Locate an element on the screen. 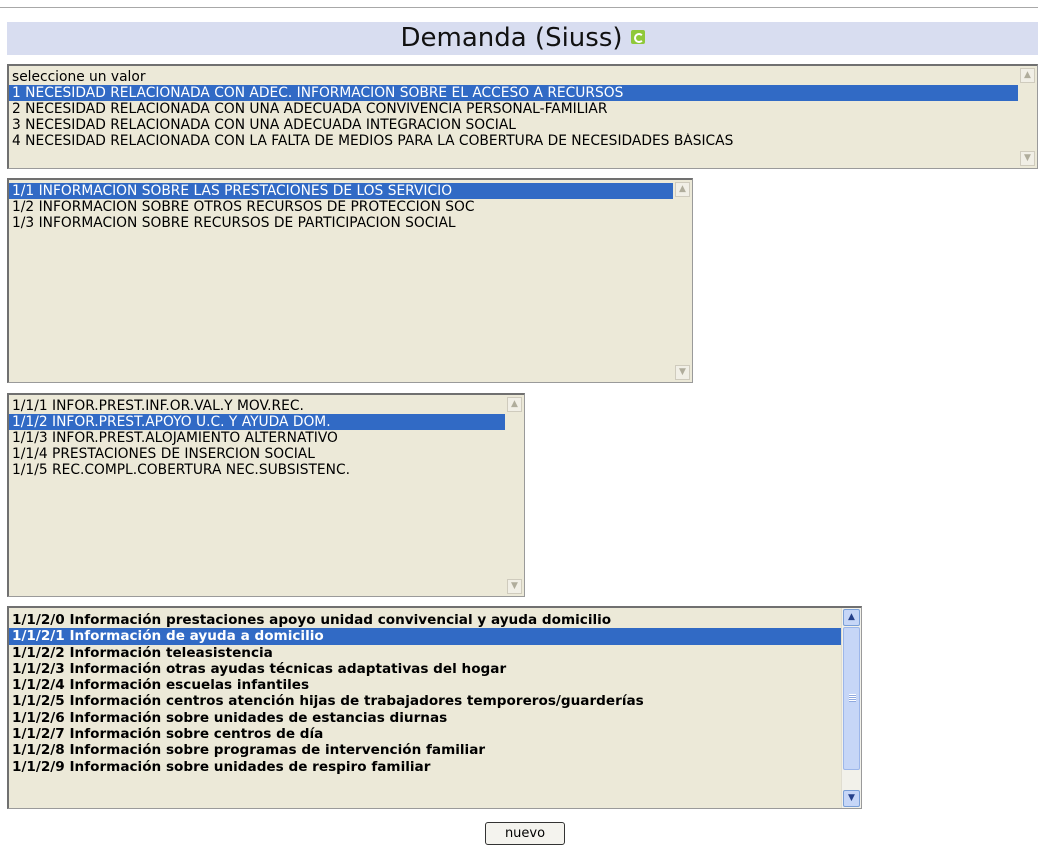 This screenshot has height=845, width=1038. prestacion-scrollbar: ▲ ▼ is located at coordinates (514, 495).